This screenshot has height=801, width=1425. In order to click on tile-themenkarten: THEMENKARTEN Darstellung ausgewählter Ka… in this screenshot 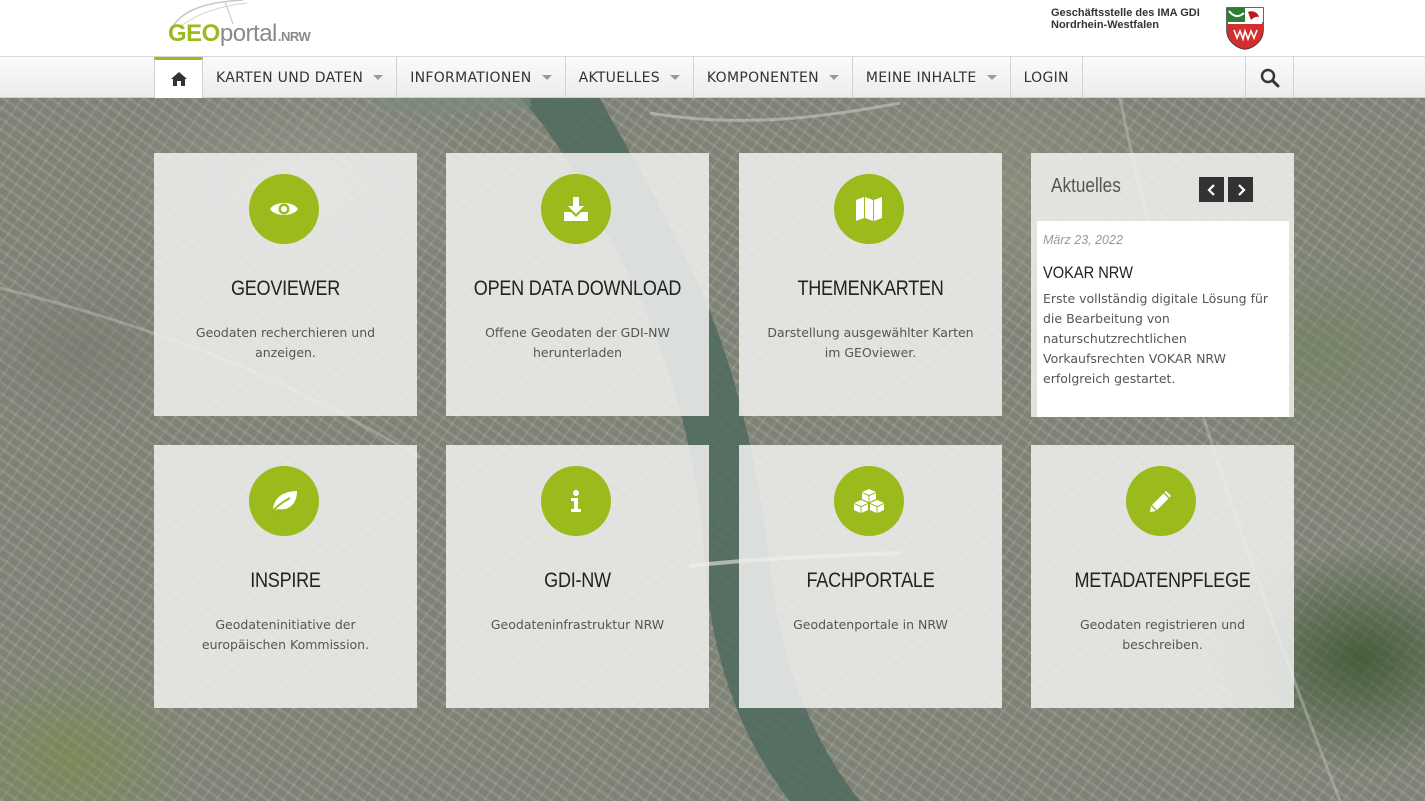, I will do `click(870, 284)`.